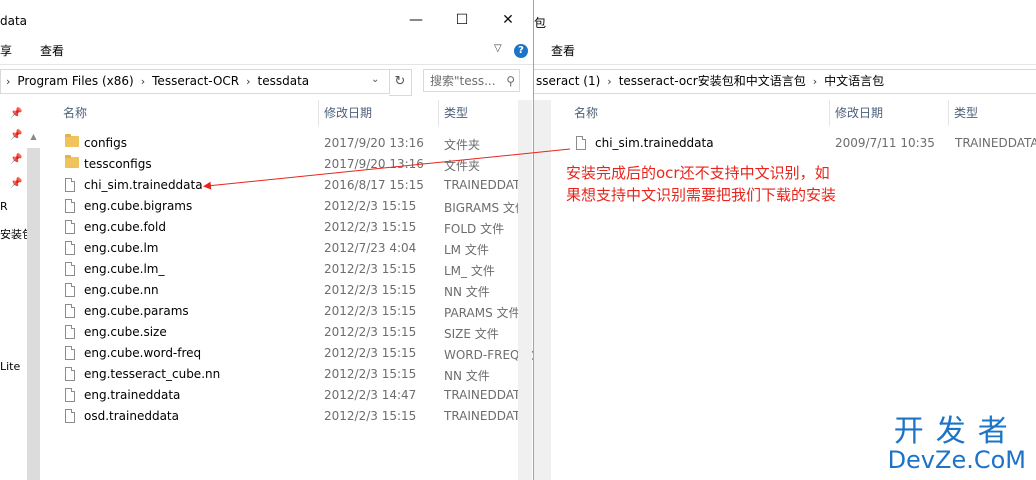 The image size is (1036, 480). I want to click on address-bar: sseract (1) › tesseract-ocr安装包和中文语言包 › 中文语言包, so click(785, 81).